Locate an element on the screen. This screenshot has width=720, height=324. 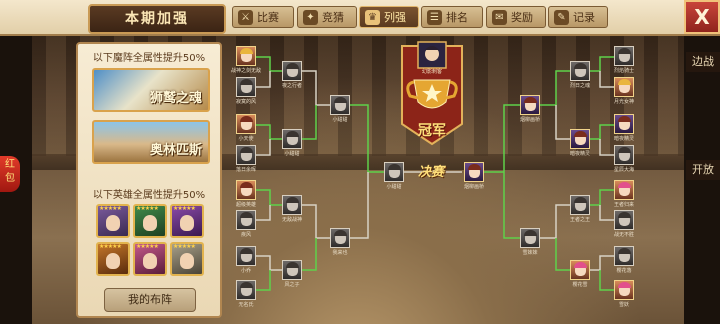
player-name: 烈日之魂 is located at coordinates (579, 86).